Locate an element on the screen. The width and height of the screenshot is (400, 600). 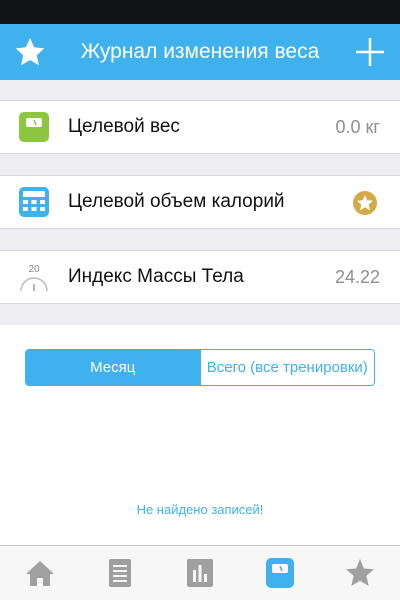
row-bmi: 20 Индекс Массы Тела 24.22 is located at coordinates (200, 277).